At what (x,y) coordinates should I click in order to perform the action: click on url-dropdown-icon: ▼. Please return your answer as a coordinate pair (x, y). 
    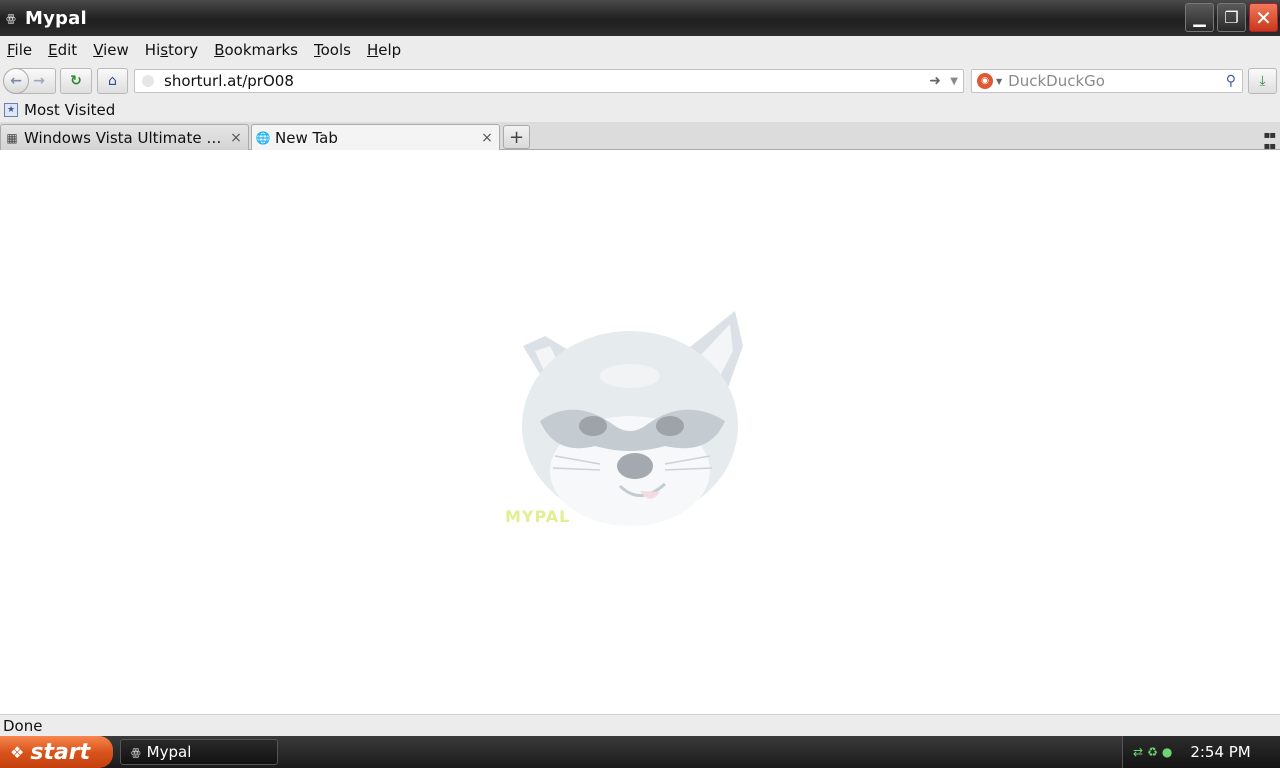
    Looking at the image, I should click on (954, 81).